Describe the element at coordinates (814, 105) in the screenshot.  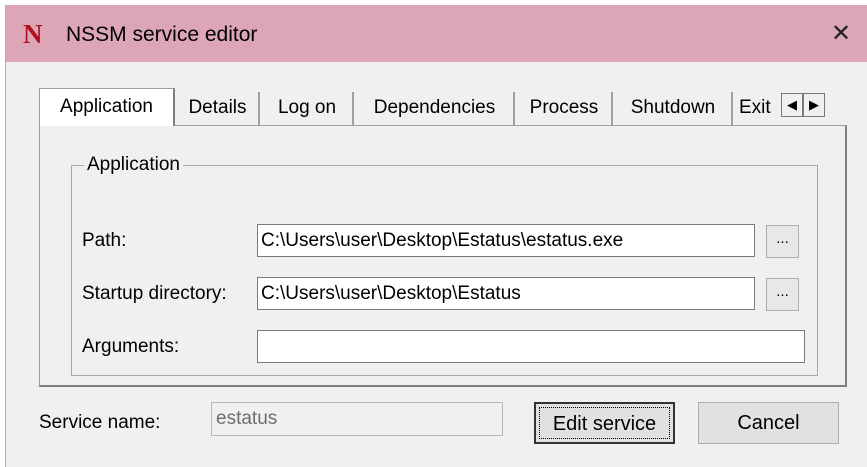
I see `tab-scroll-right-icon: ▶` at that location.